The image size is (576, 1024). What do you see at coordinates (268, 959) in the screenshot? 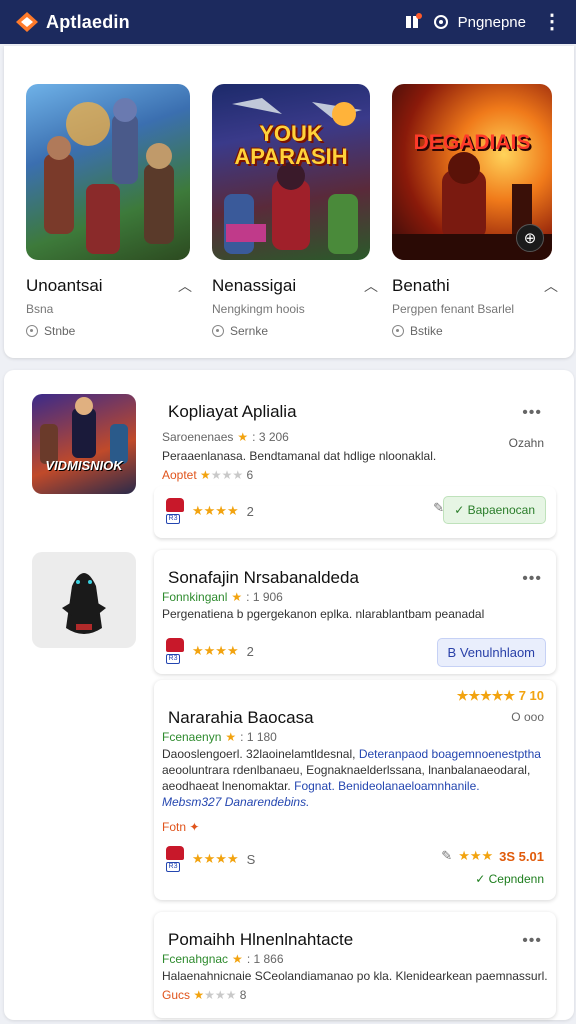
I see `downloads-value: 1 866` at bounding box center [268, 959].